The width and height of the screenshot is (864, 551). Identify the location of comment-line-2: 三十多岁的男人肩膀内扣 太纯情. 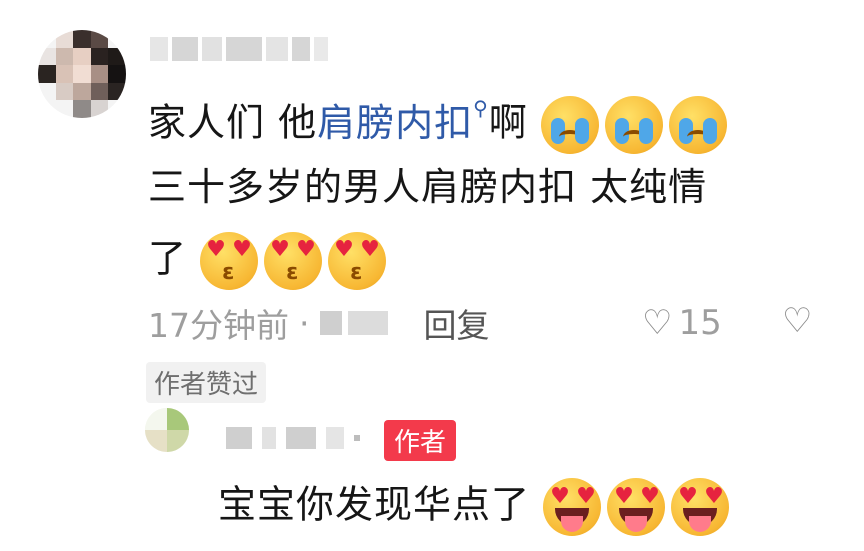
(428, 187).